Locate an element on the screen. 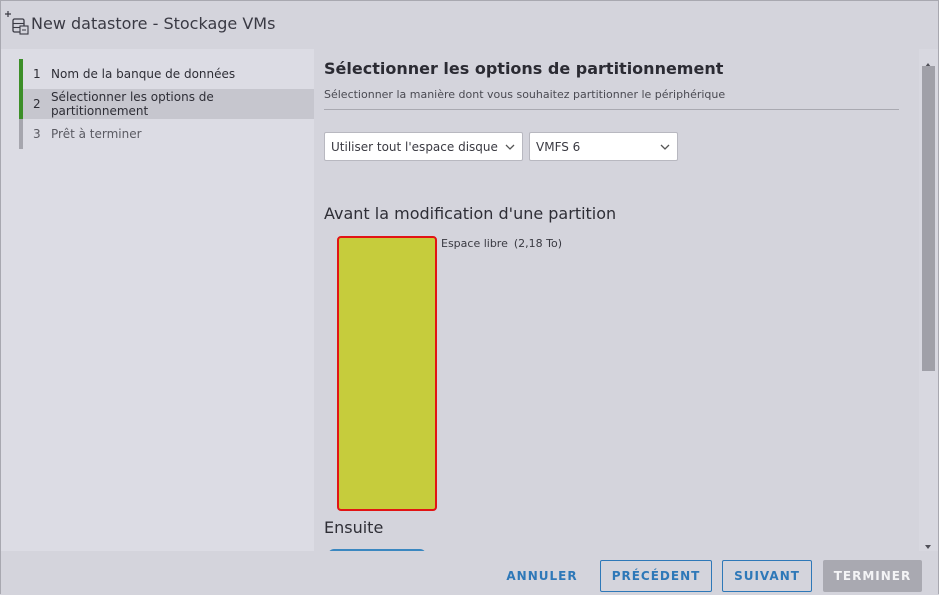 This screenshot has width=939, height=595. divider is located at coordinates (611, 109).